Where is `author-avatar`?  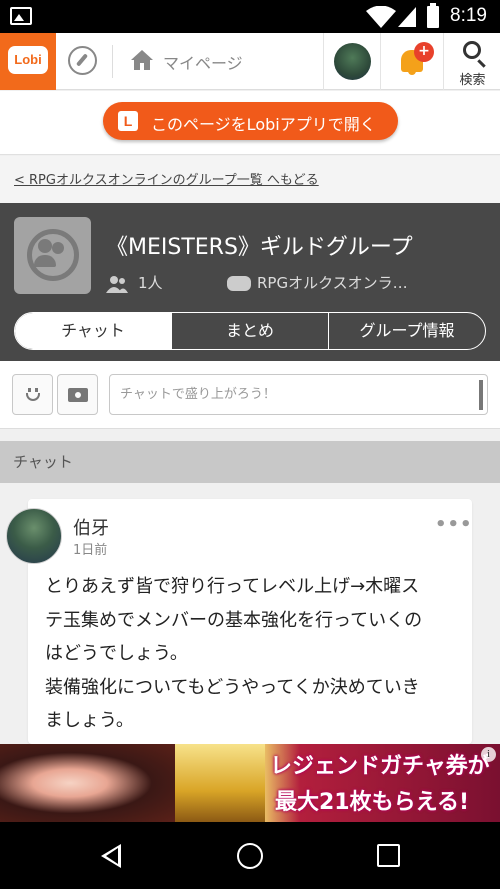 author-avatar is located at coordinates (34, 536).